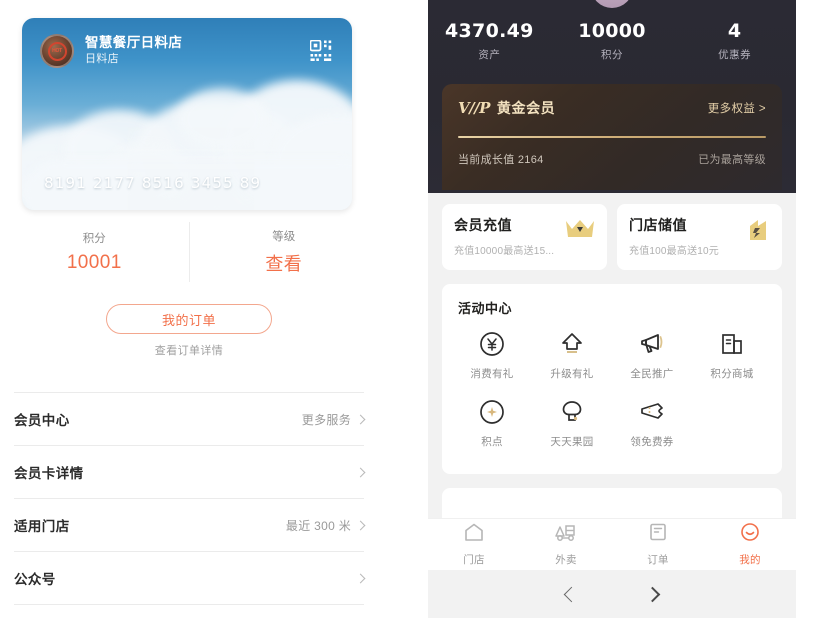 The height and width of the screenshot is (618, 818). I want to click on stat-coupons-label: 优惠券, so click(735, 55).